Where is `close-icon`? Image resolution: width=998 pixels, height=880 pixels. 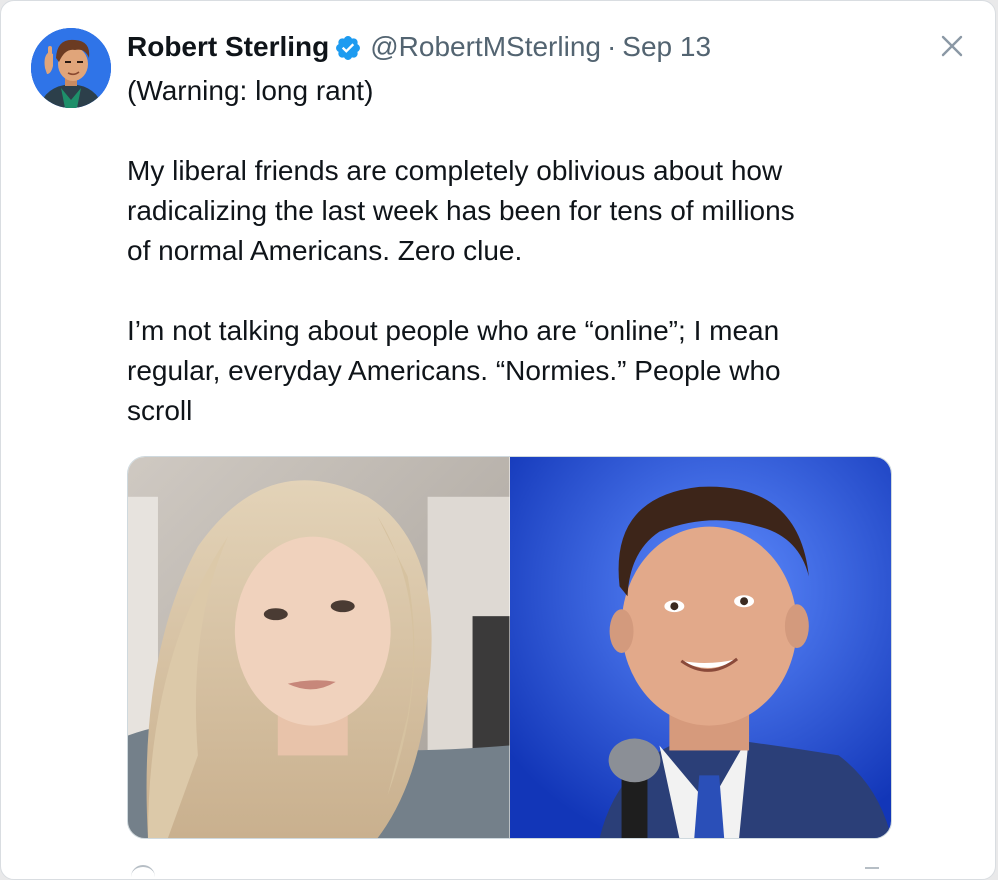 close-icon is located at coordinates (952, 46).